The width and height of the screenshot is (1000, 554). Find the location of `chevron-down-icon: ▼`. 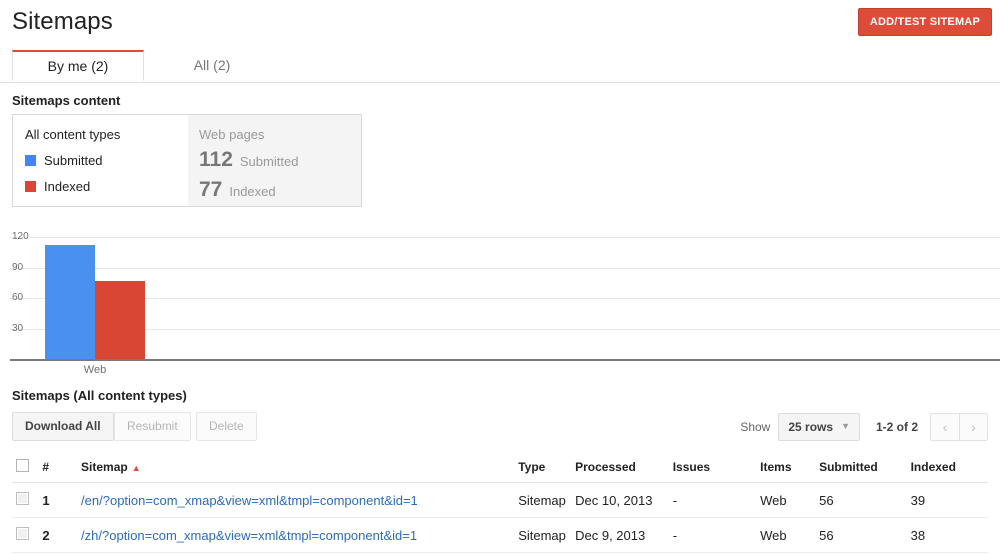

chevron-down-icon: ▼ is located at coordinates (845, 426).